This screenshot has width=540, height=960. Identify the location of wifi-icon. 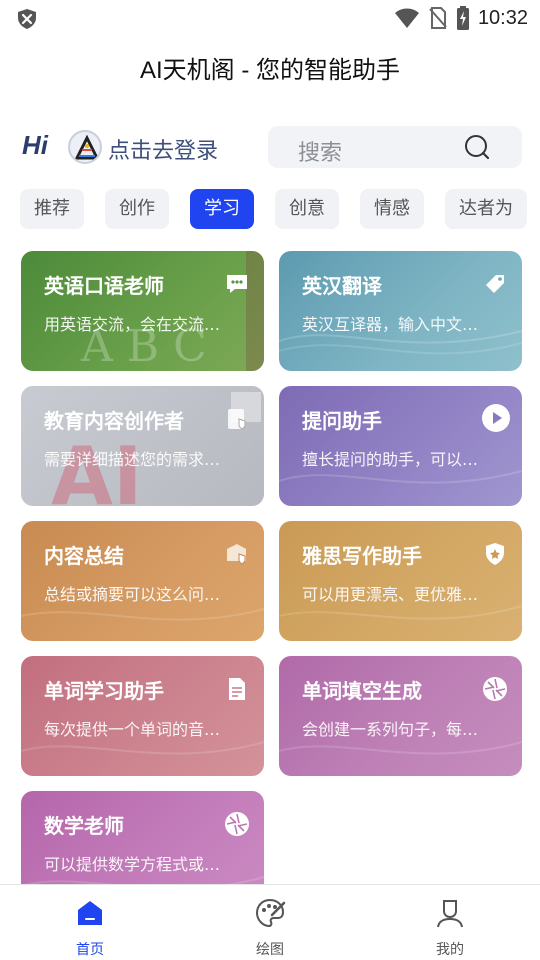
(406, 18).